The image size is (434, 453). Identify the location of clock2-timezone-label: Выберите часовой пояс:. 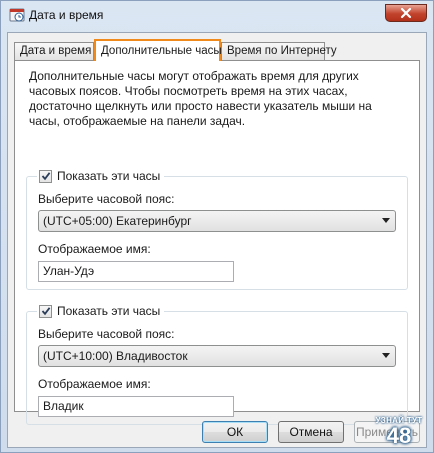
(106, 334).